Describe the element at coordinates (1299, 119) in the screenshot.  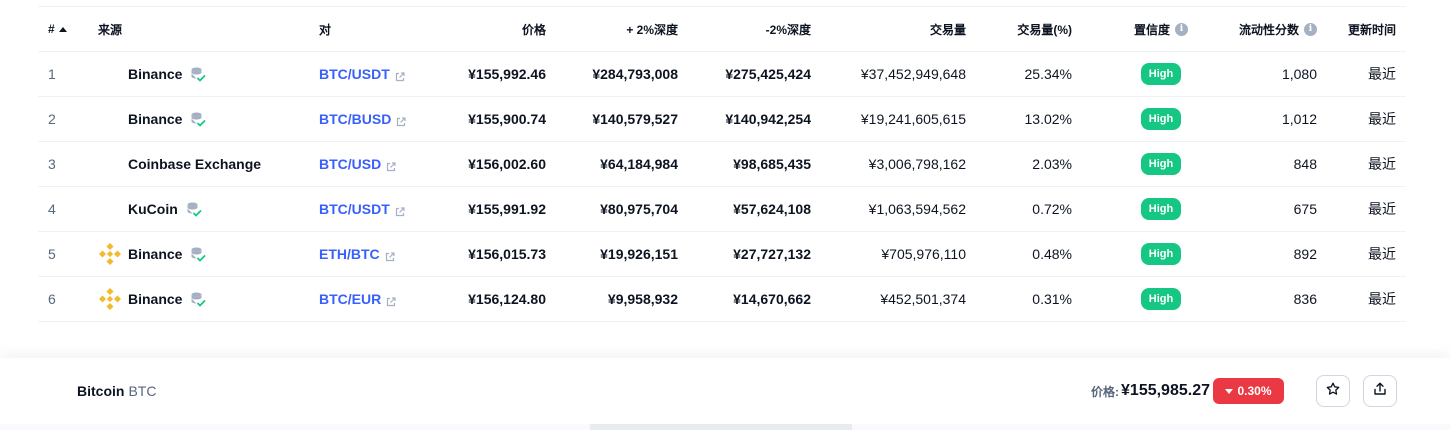
I see `liquidity-value: 1,012` at that location.